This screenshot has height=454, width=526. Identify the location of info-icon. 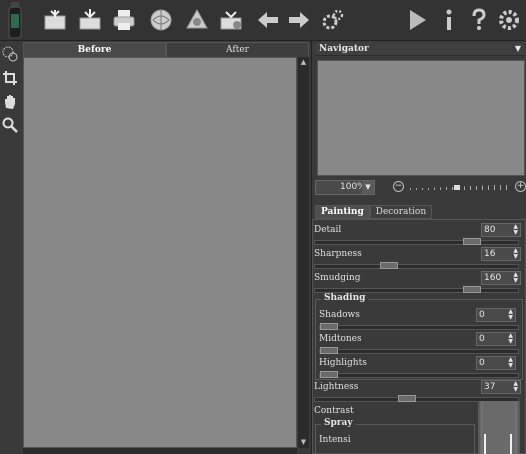
(449, 19).